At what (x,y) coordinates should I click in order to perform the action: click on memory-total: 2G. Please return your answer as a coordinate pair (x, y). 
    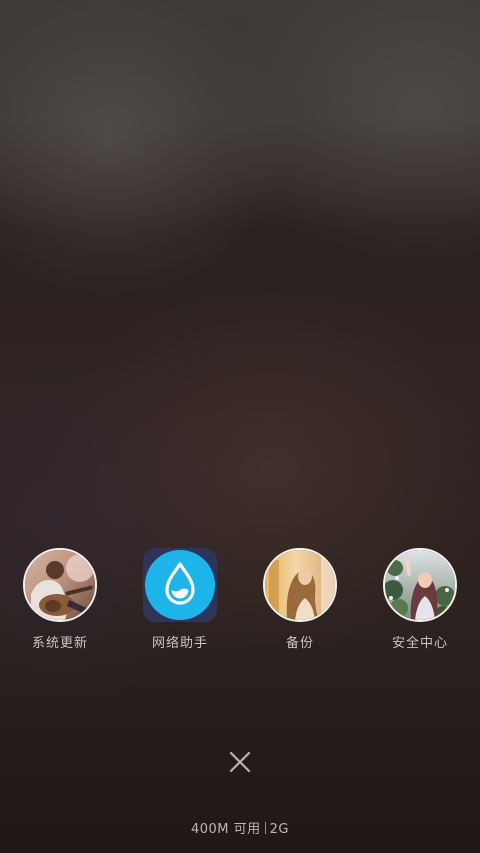
    Looking at the image, I should click on (279, 829).